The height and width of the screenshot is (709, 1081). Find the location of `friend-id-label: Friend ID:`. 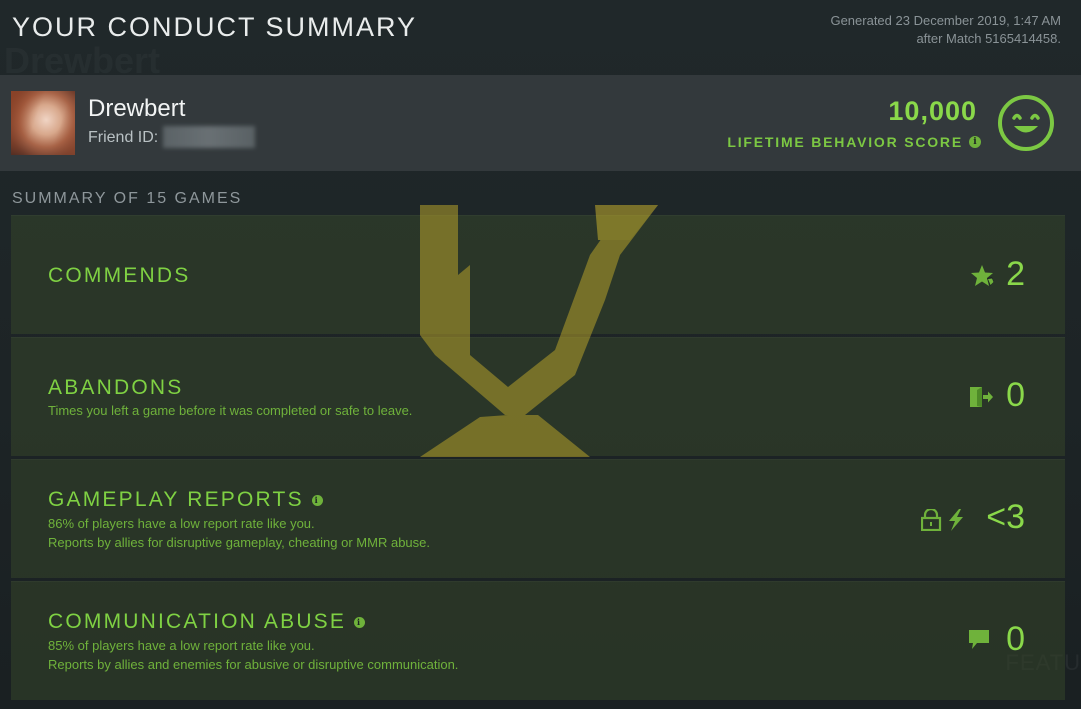

friend-id-label: Friend ID: is located at coordinates (123, 137).